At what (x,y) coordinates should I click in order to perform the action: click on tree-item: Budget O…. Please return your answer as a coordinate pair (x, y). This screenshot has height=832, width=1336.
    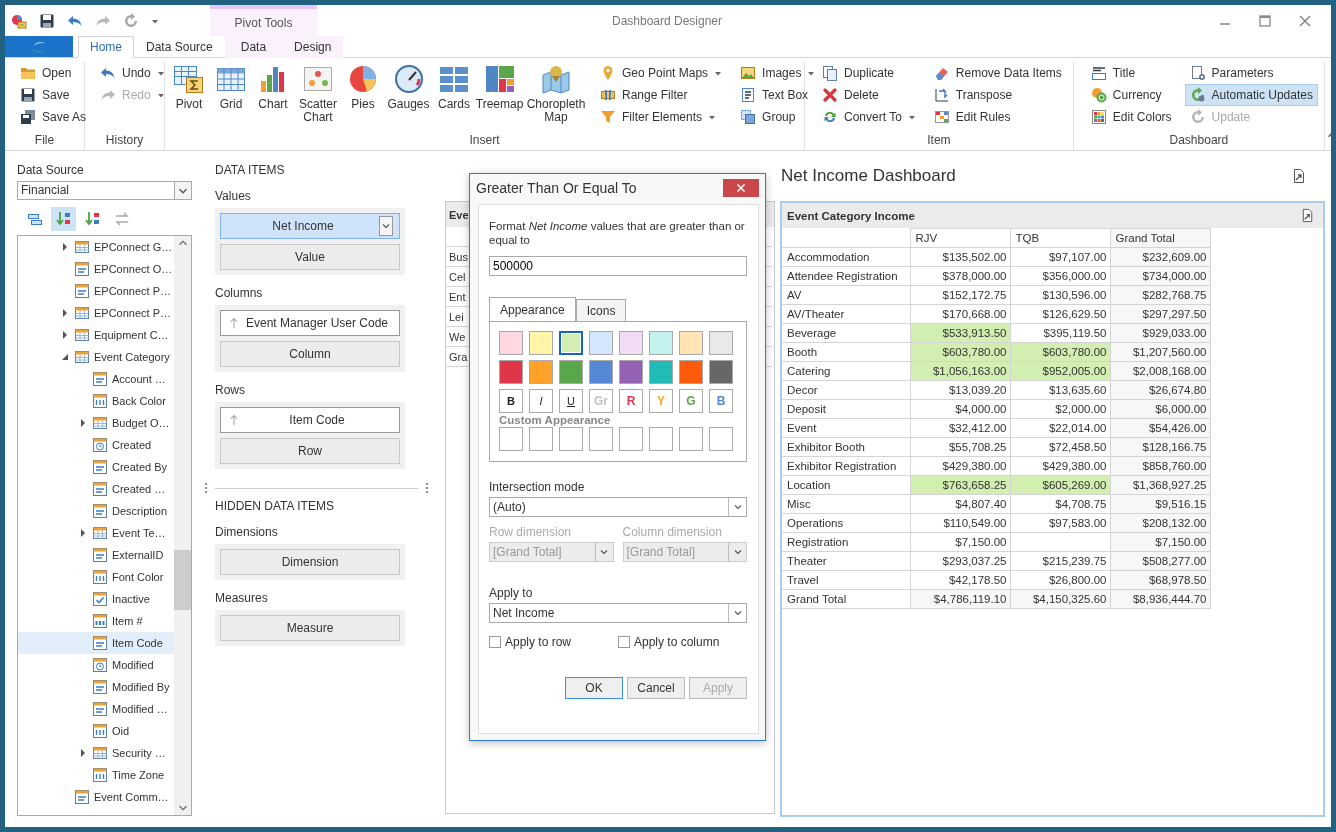
    Looking at the image, I should click on (96, 423).